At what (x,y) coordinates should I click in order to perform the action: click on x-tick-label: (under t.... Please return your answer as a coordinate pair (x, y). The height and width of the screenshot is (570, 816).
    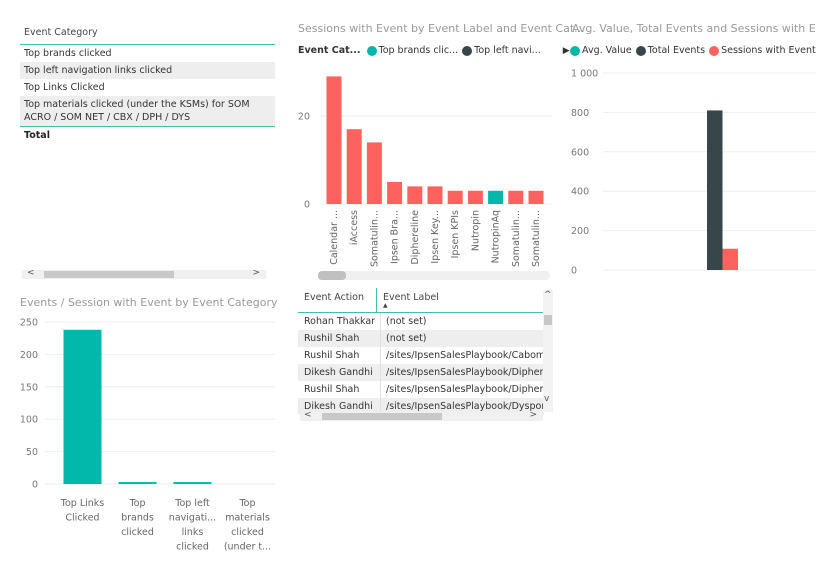
    Looking at the image, I should click on (247, 547).